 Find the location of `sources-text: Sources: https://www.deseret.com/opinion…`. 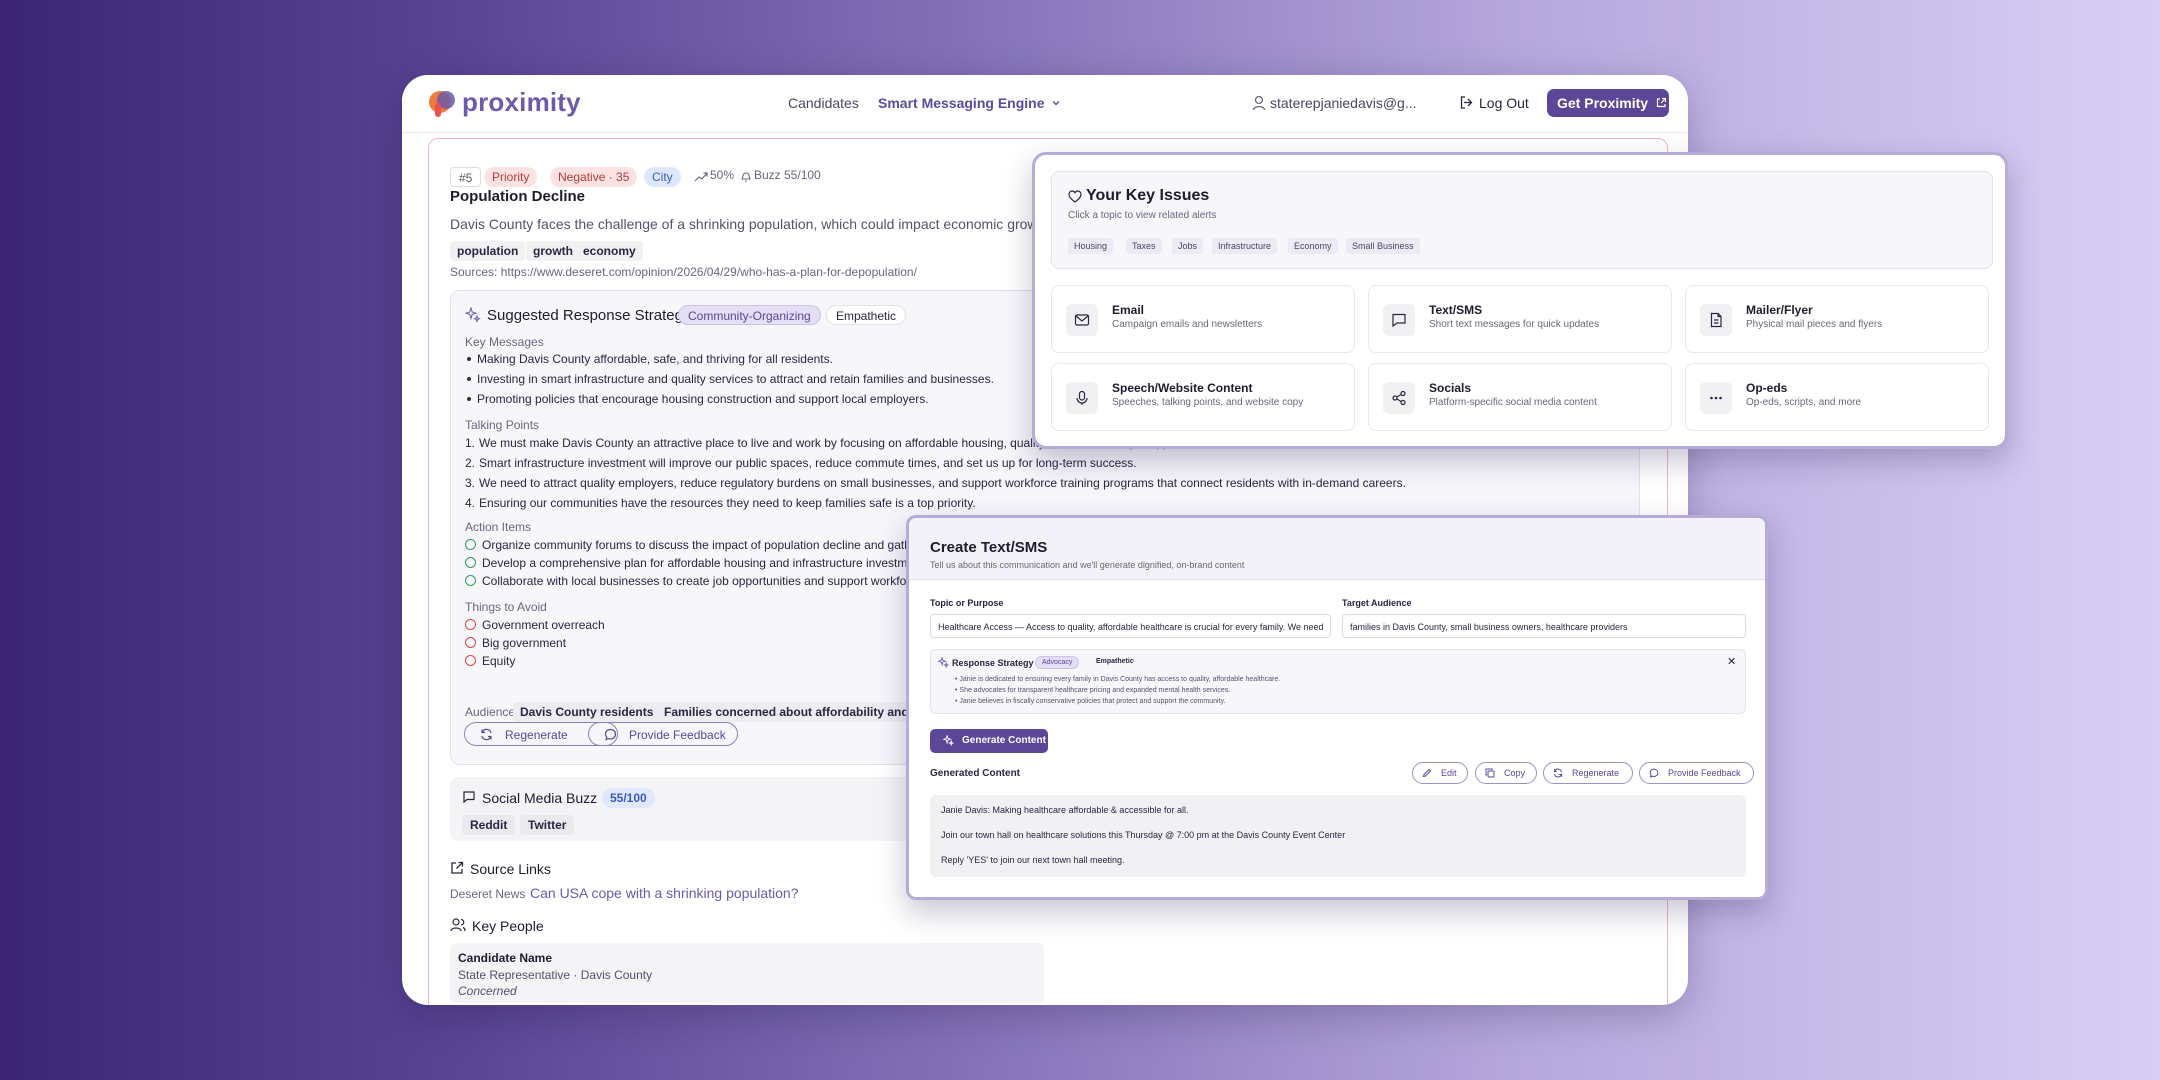

sources-text: Sources: https://www.deseret.com/opinion… is located at coordinates (683, 272).